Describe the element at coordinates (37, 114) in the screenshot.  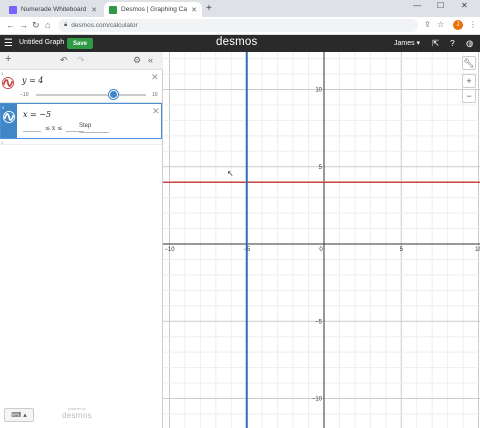
I see `expression-latex: x = −5` at that location.